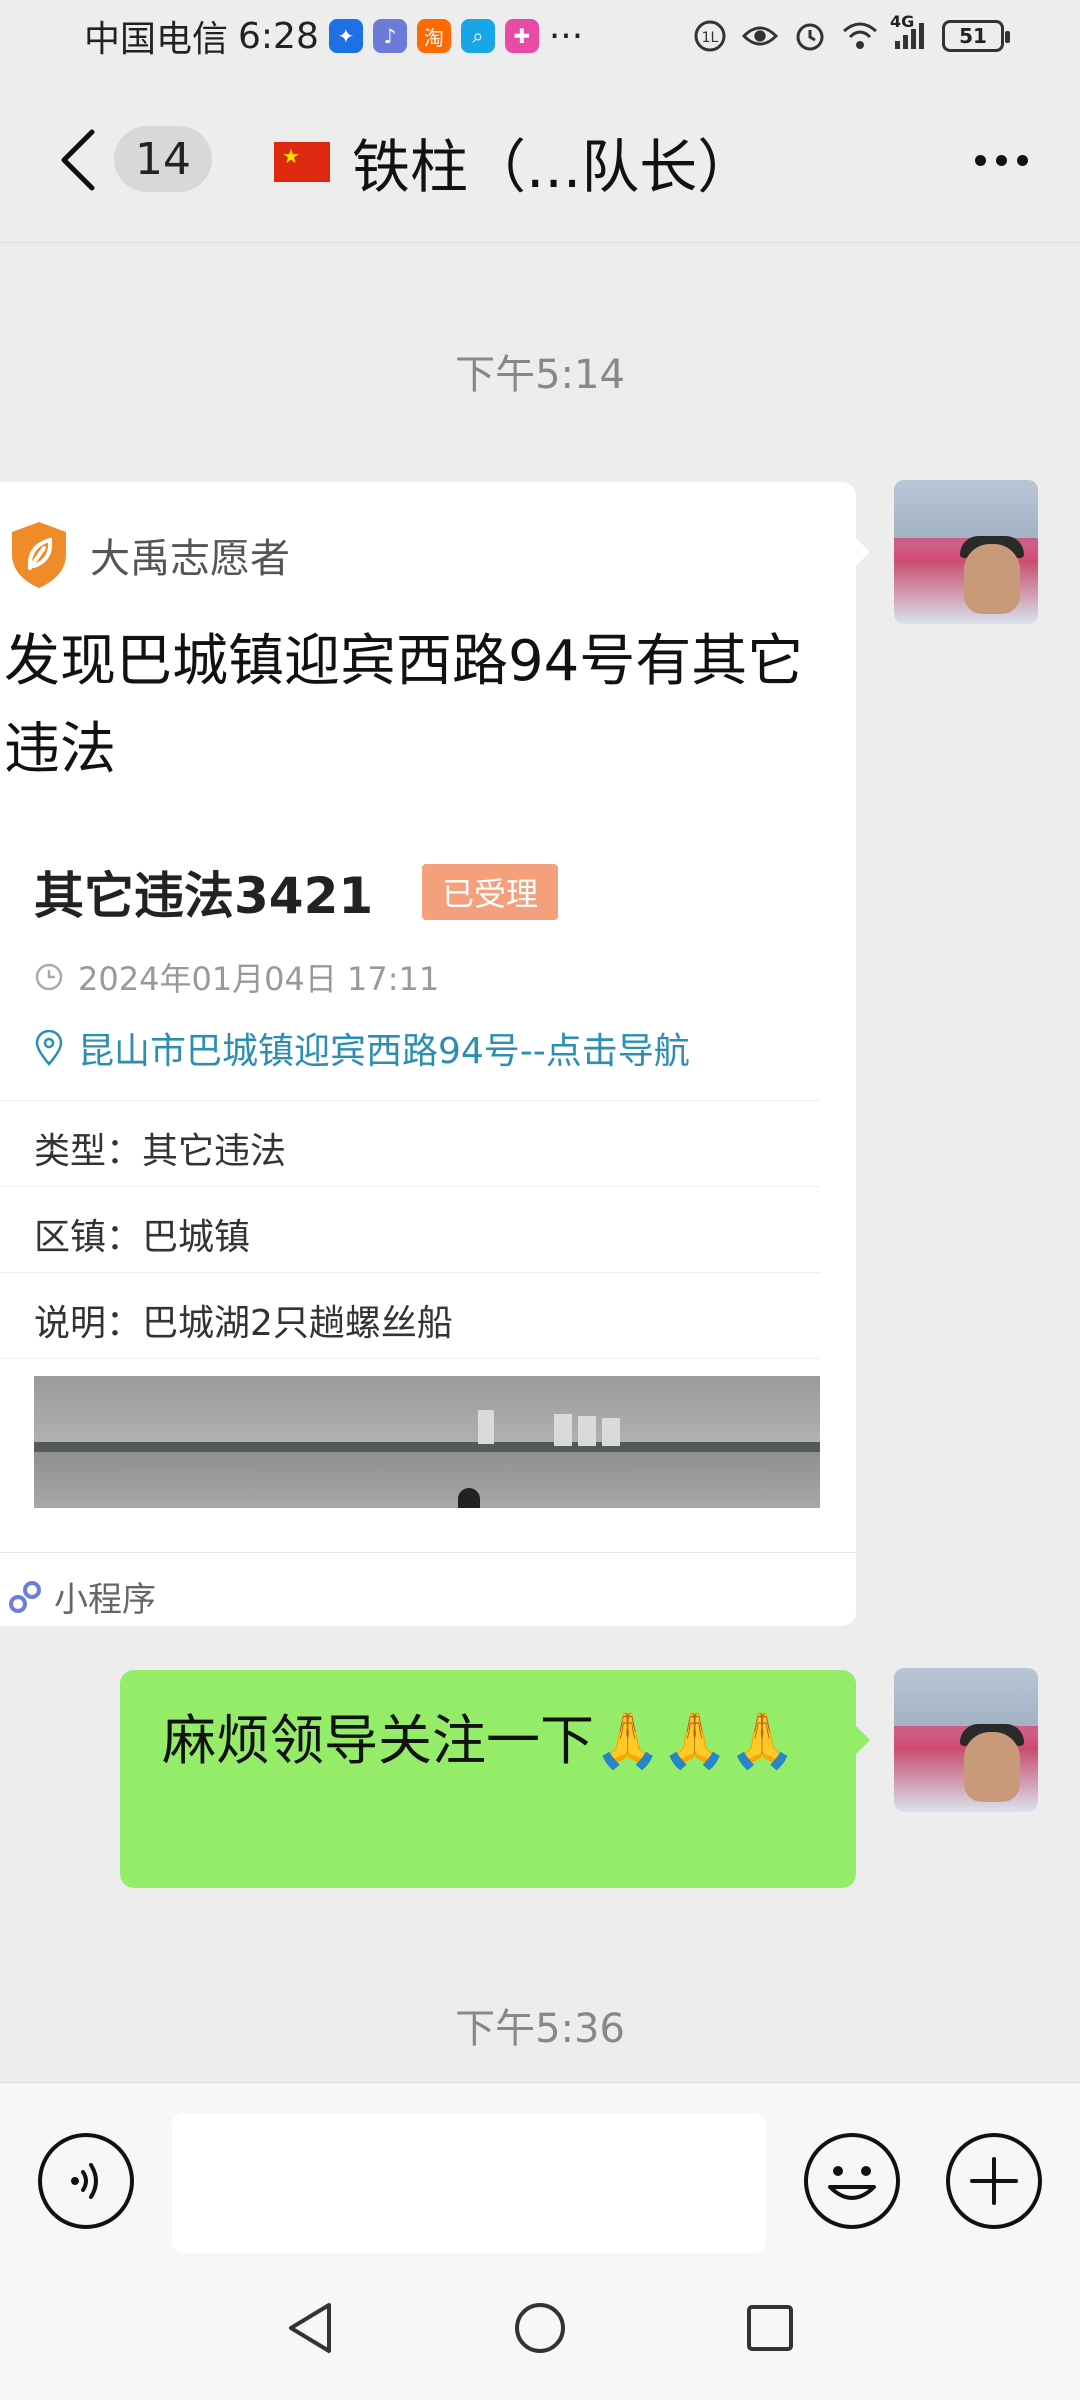 This screenshot has width=1080, height=2400. I want to click on taobao-app-icon: 淘, so click(433, 36).